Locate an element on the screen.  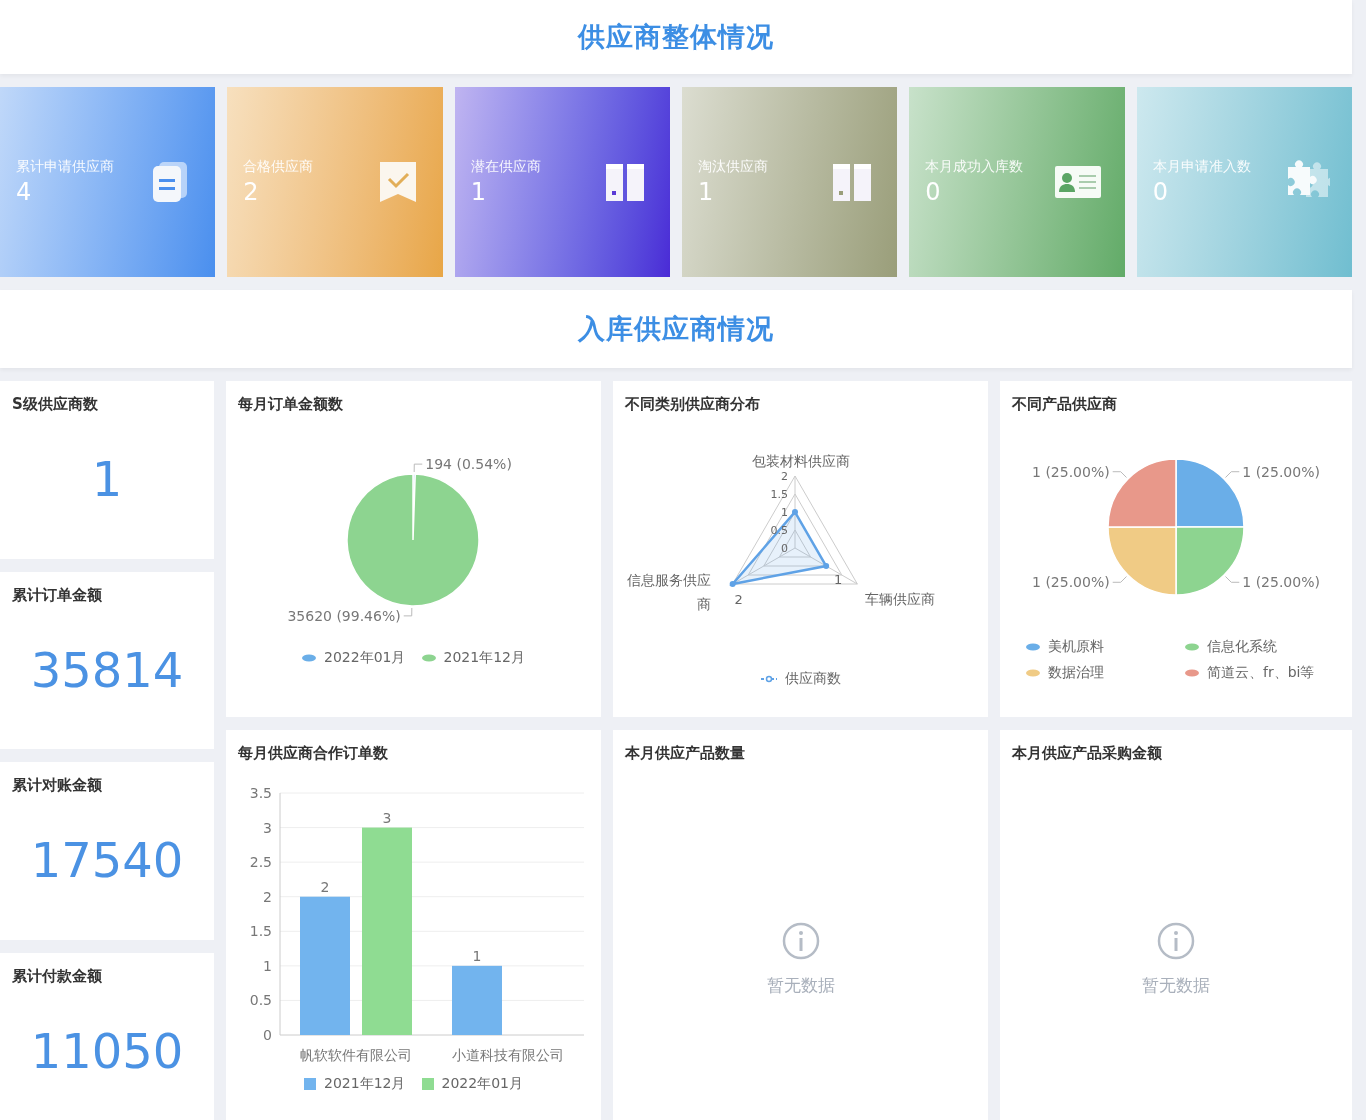
card-value: 2 is located at coordinates (251, 192).